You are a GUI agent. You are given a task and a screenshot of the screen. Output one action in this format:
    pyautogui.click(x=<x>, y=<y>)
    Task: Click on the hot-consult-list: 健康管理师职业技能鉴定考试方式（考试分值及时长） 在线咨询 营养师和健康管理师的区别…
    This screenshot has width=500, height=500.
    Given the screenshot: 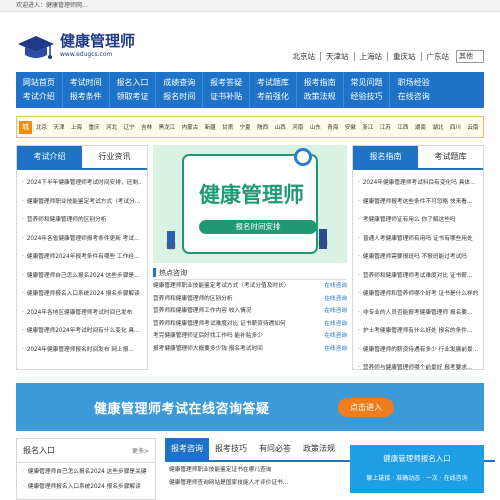 What is the action you would take?
    pyautogui.click(x=250, y=317)
    